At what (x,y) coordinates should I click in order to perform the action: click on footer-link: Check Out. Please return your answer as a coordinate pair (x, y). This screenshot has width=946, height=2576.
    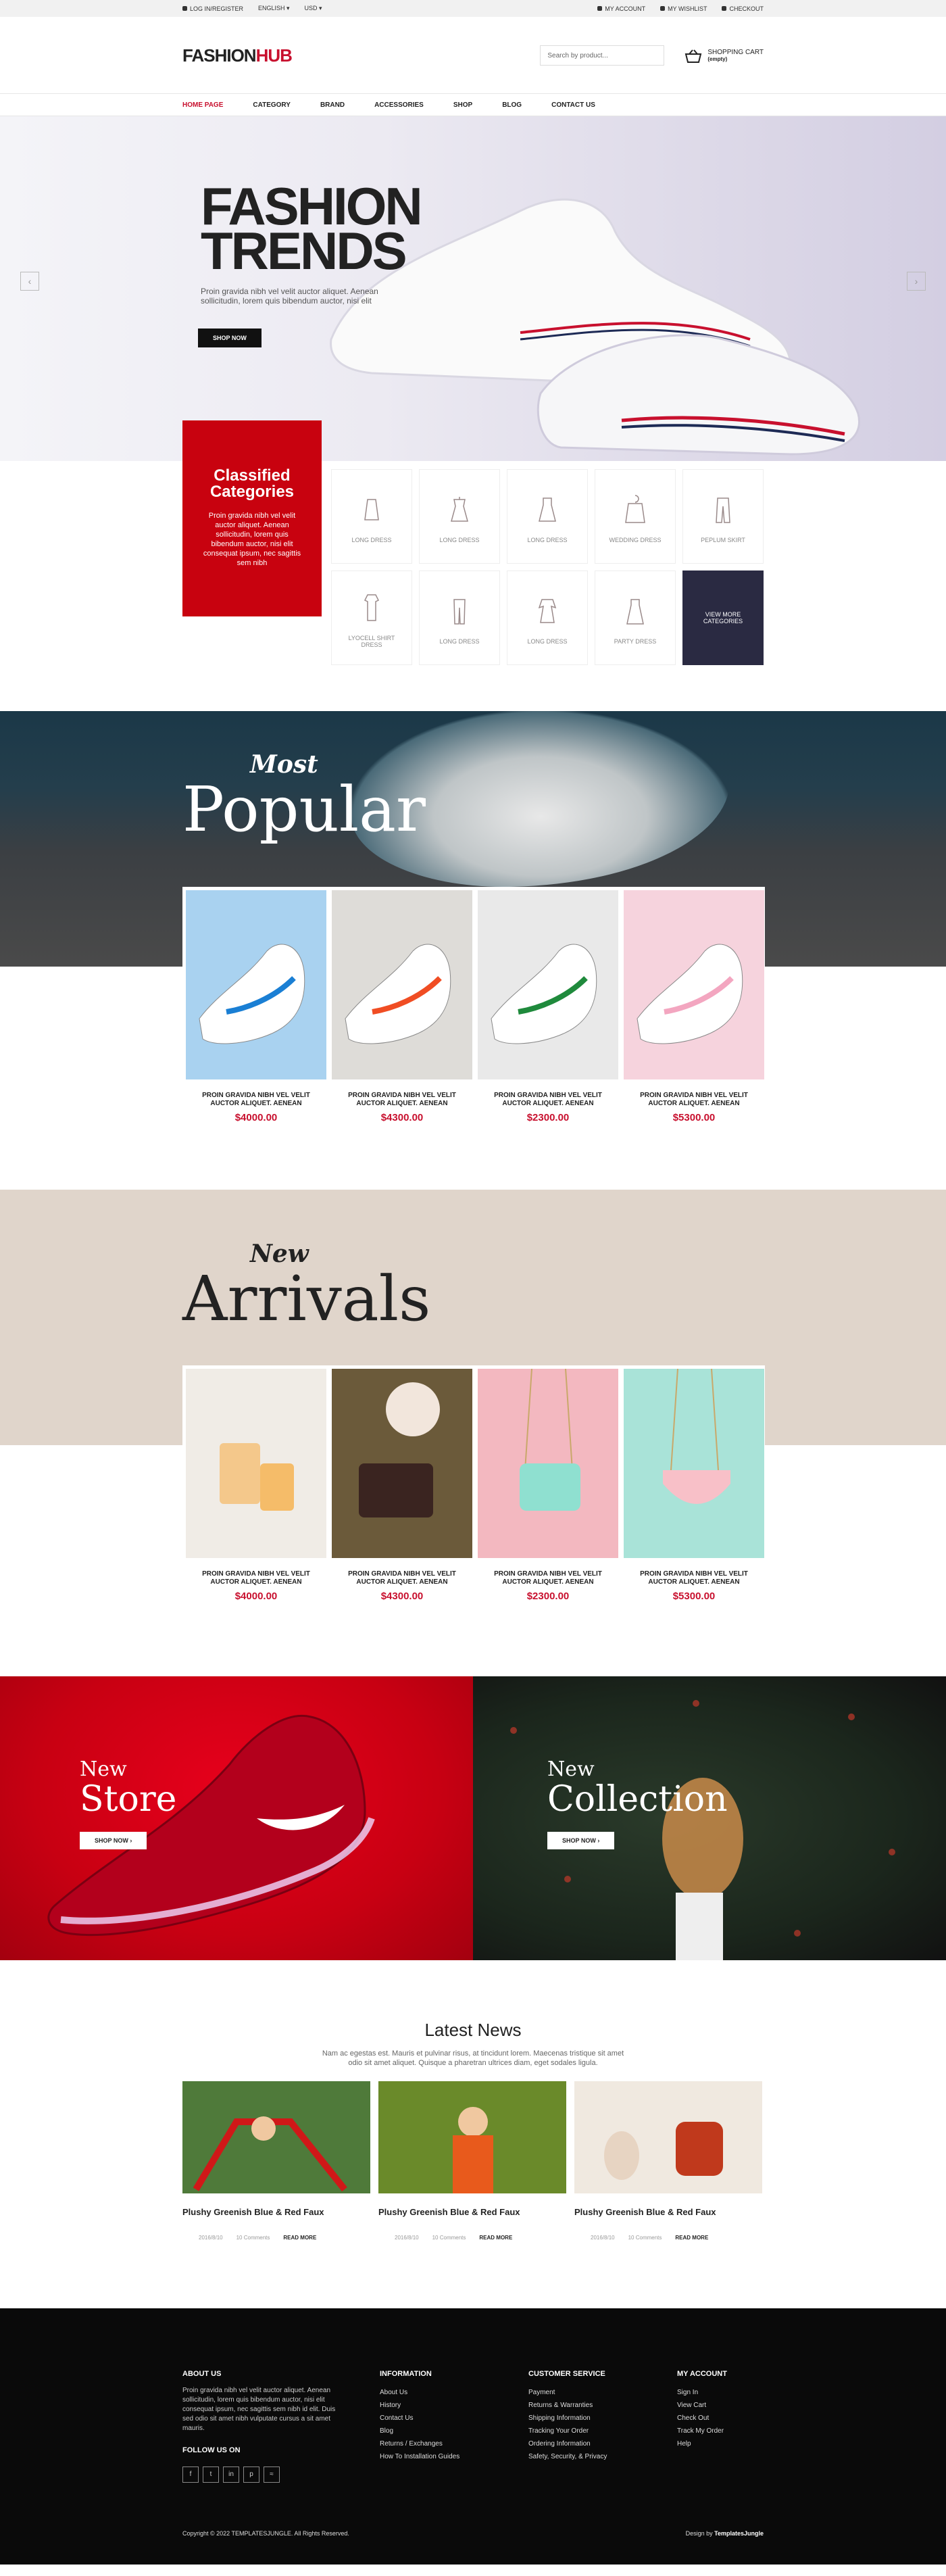
    Looking at the image, I should click on (718, 2418).